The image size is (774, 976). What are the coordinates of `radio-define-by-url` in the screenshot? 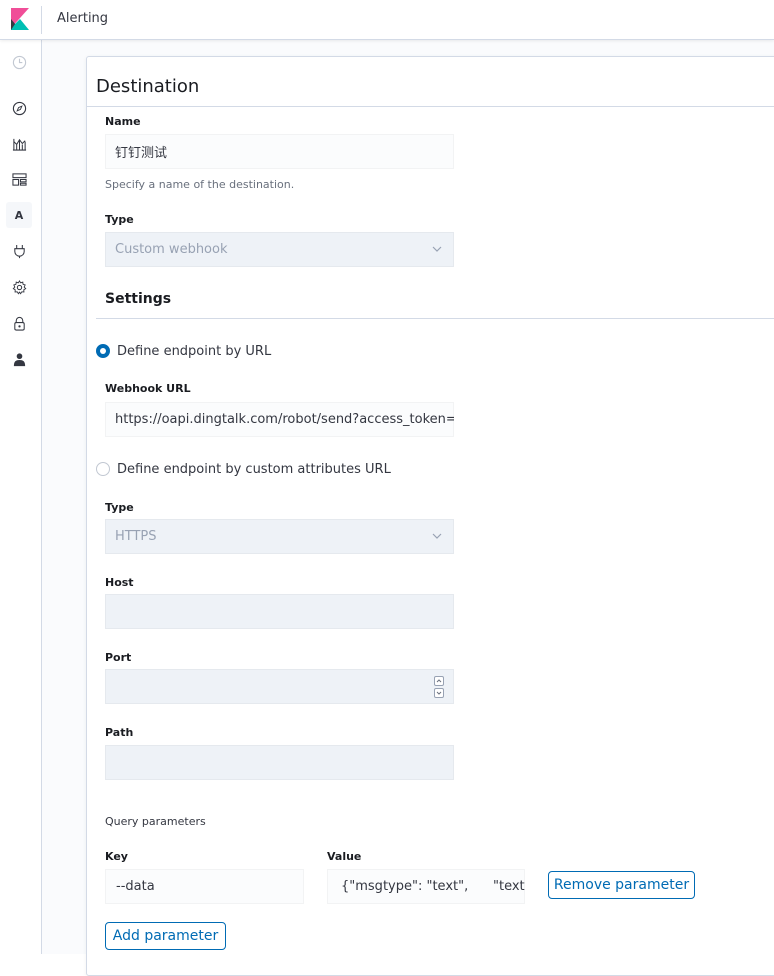 It's located at (103, 351).